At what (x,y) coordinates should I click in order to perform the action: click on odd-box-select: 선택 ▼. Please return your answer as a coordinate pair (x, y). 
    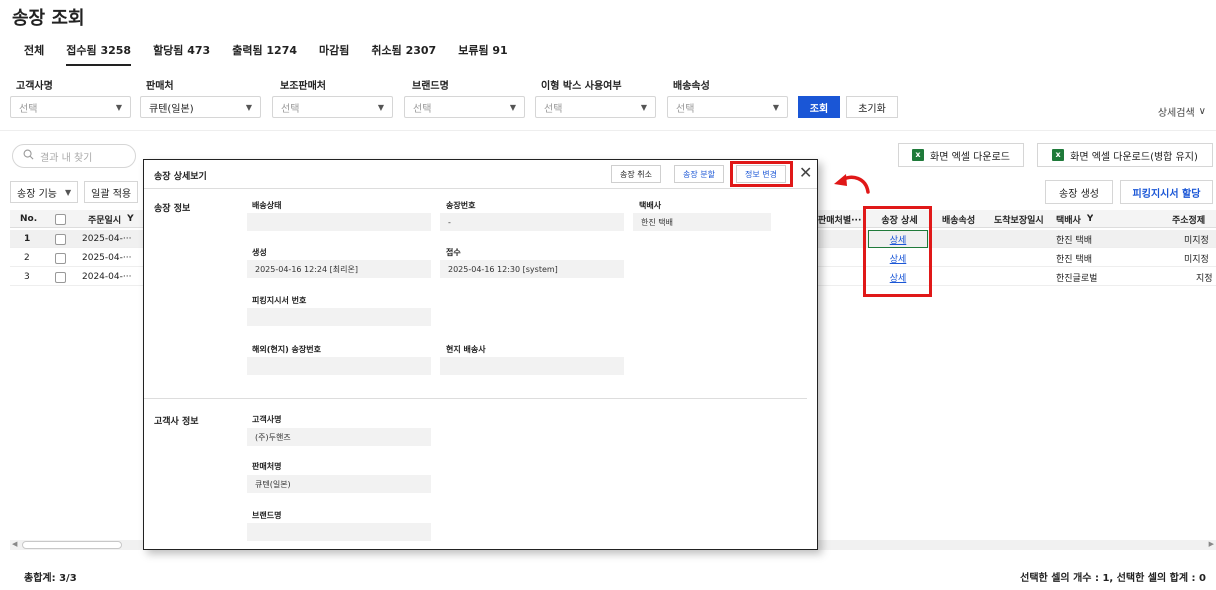
    Looking at the image, I should click on (595, 107).